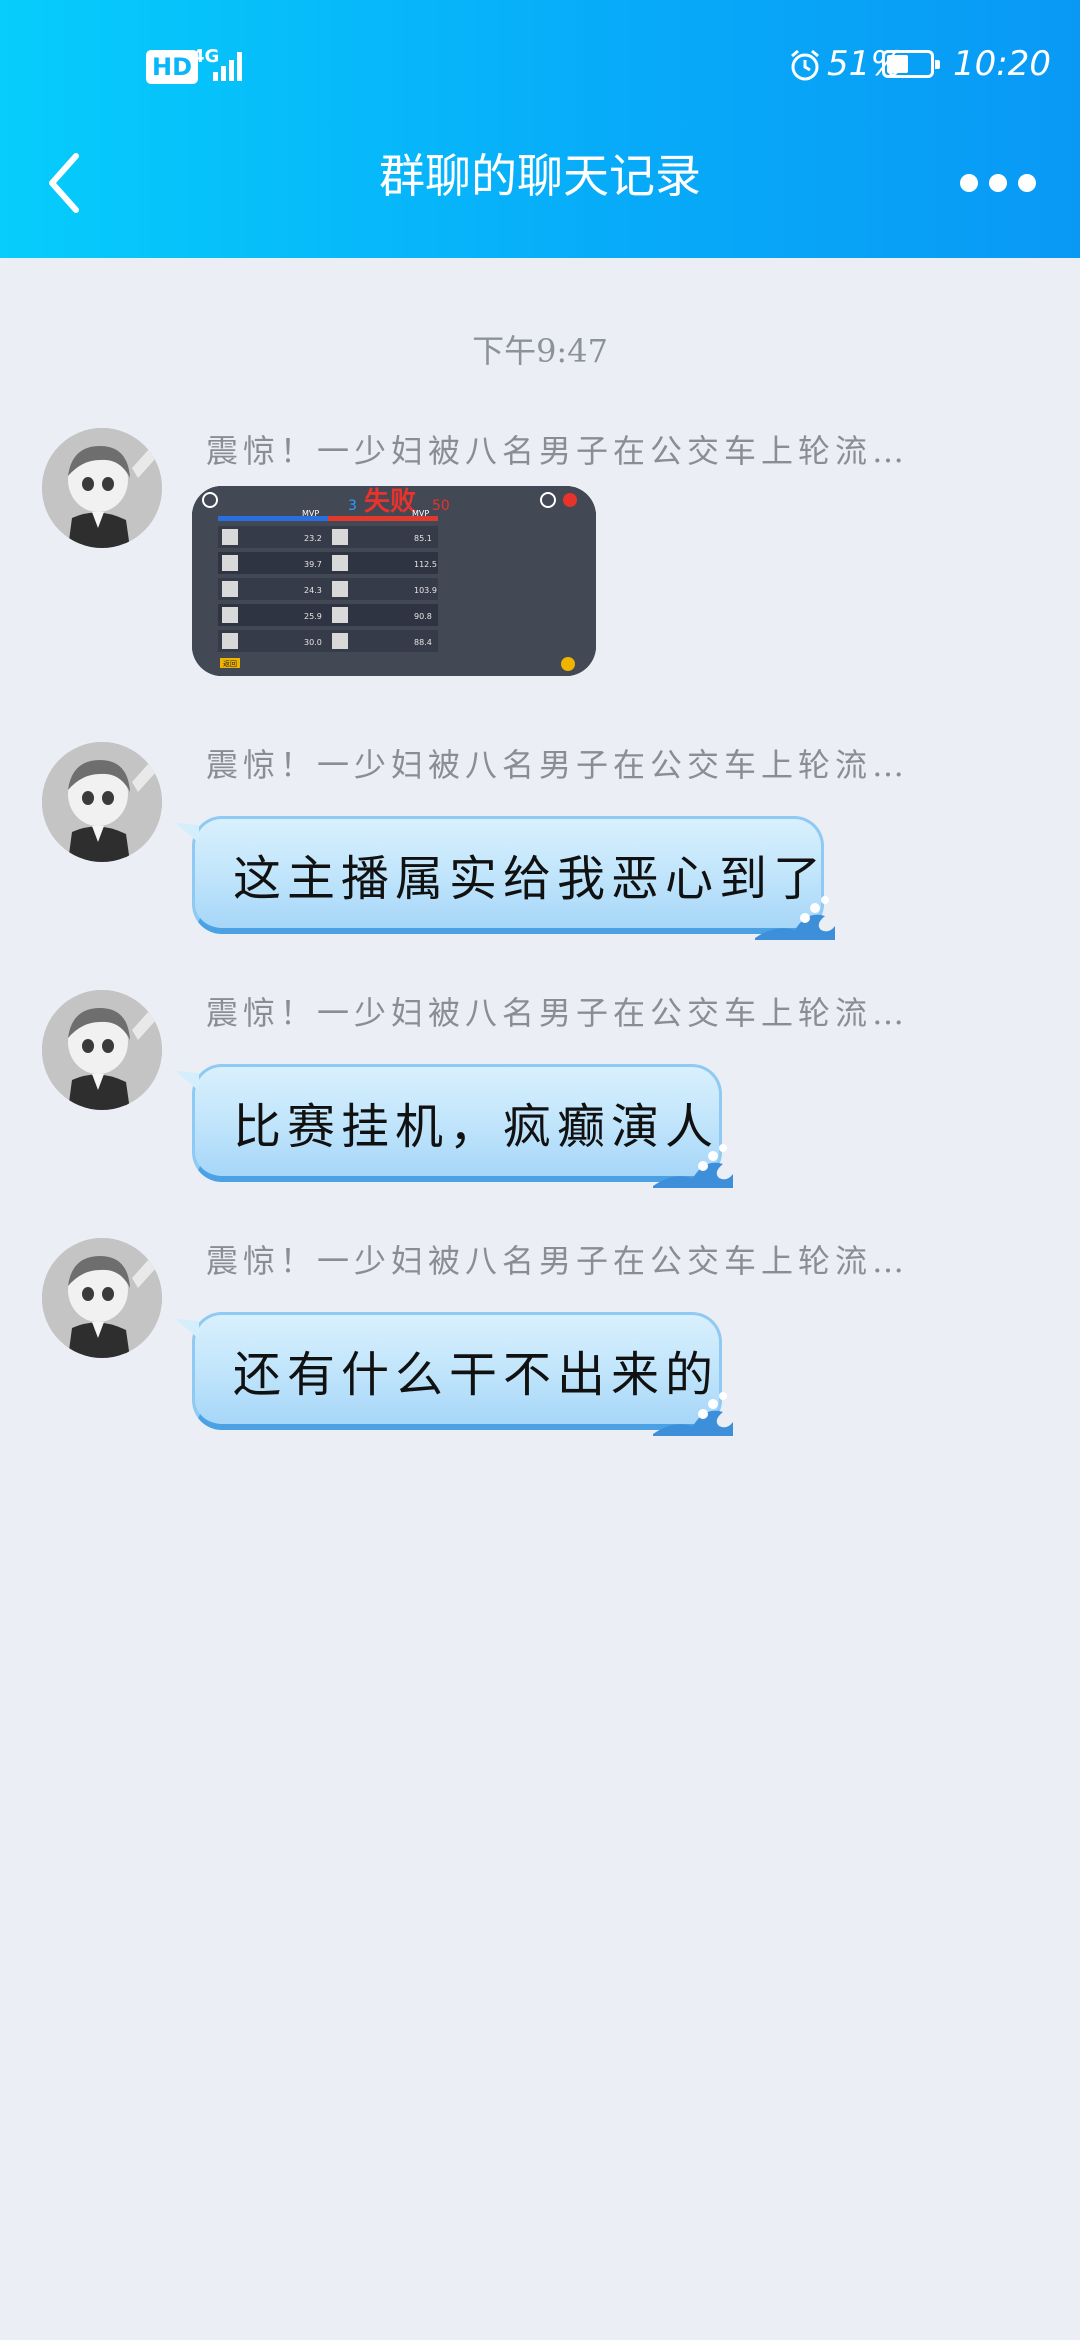 The height and width of the screenshot is (2340, 1080). Describe the element at coordinates (310, 513) in the screenshot. I see `left-mvp-header: MVP` at that location.